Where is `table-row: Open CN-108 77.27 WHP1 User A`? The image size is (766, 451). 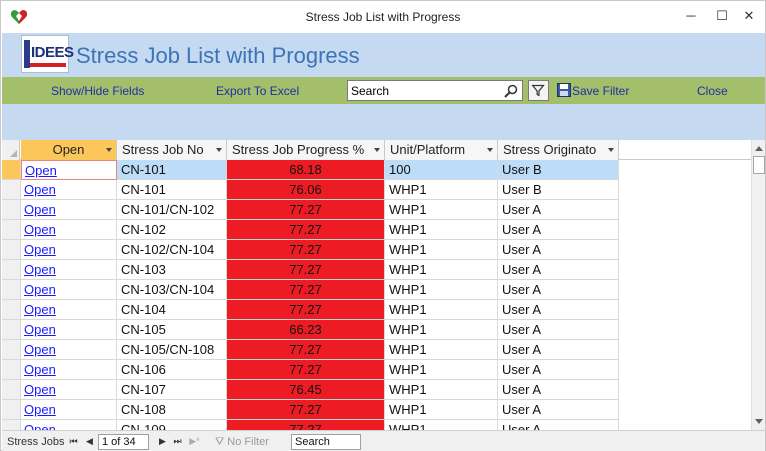
table-row: Open CN-108 77.27 WHP1 User A is located at coordinates (376, 410).